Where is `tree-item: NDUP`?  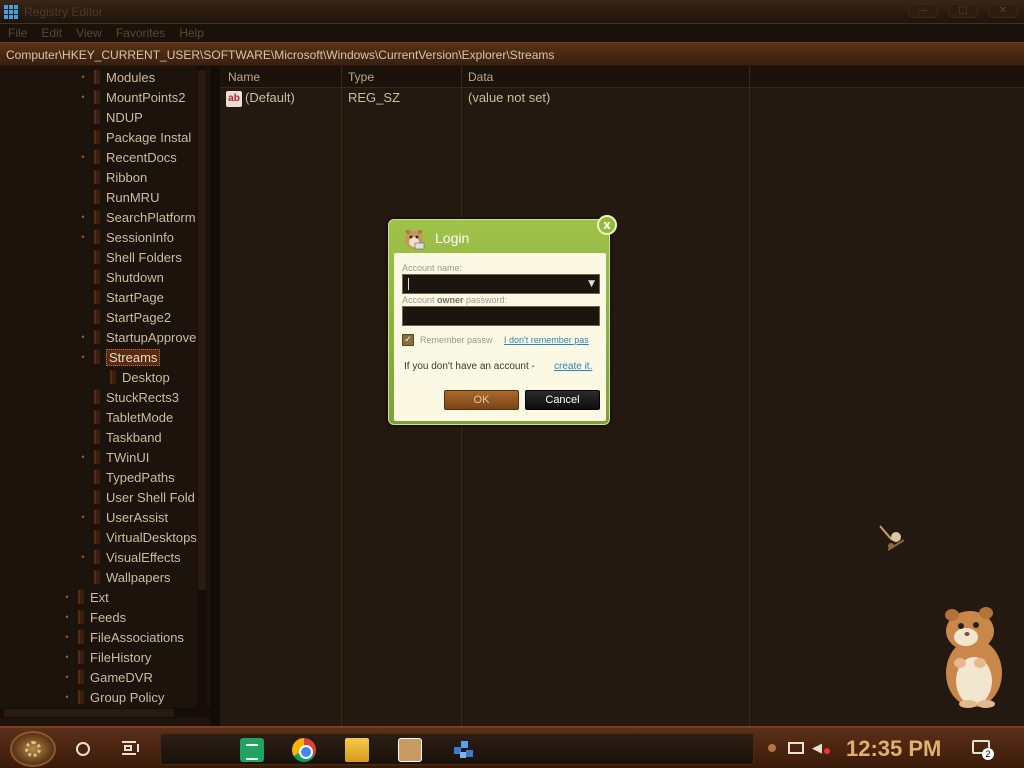
tree-item: NDUP is located at coordinates (110, 117).